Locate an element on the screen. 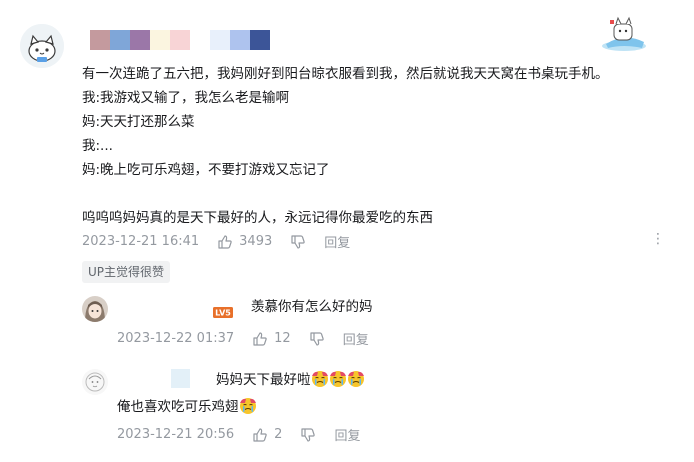  username-mosaic is located at coordinates (180, 40).